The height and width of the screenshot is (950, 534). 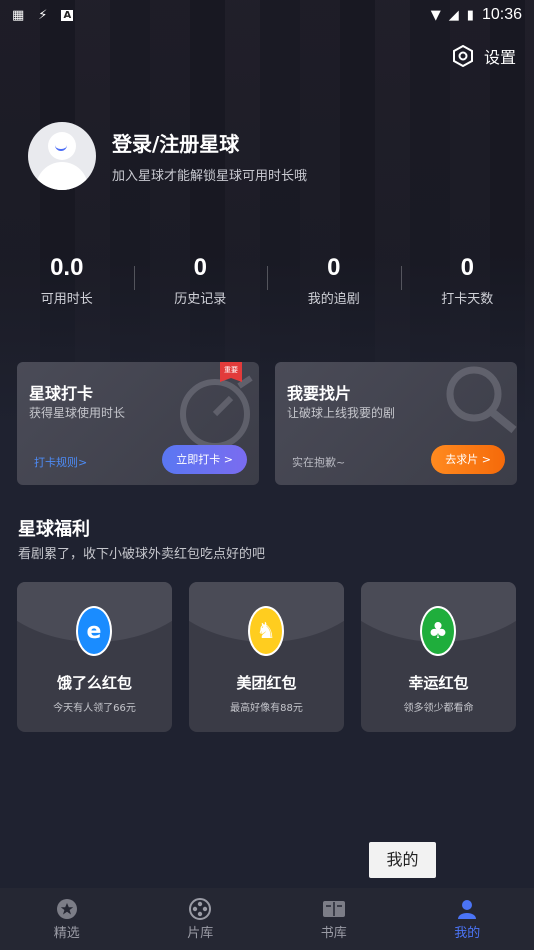 What do you see at coordinates (438, 657) in the screenshot?
I see `lucky-coupon-card: ♣ 幸运红包 领多领少都看命` at bounding box center [438, 657].